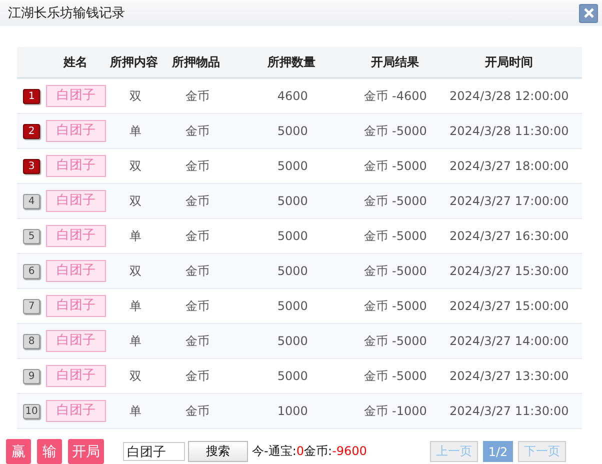 The height and width of the screenshot is (464, 602). Describe the element at coordinates (509, 306) in the screenshot. I see `table-cell-text: 2024/3/27 15:00:00` at that location.